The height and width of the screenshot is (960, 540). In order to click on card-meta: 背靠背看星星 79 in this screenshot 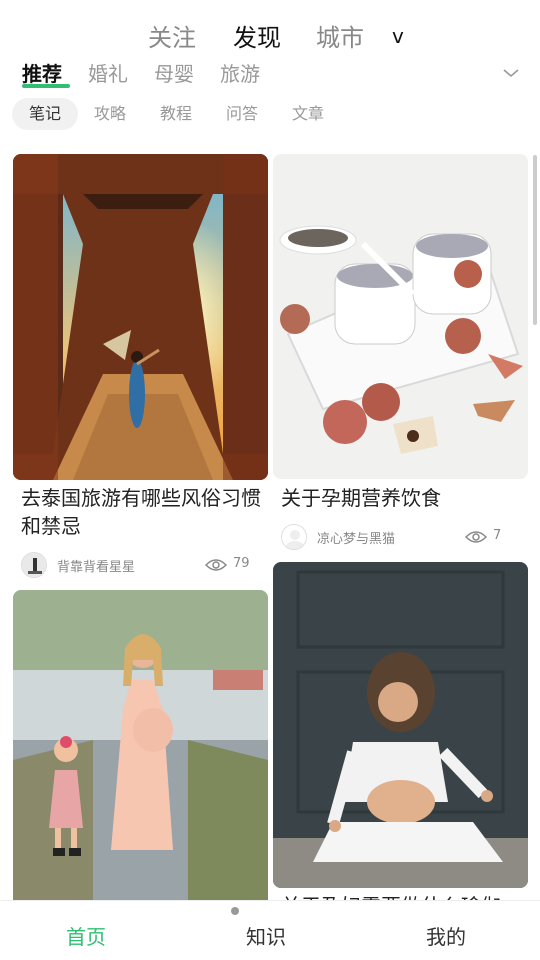, I will do `click(141, 565)`.